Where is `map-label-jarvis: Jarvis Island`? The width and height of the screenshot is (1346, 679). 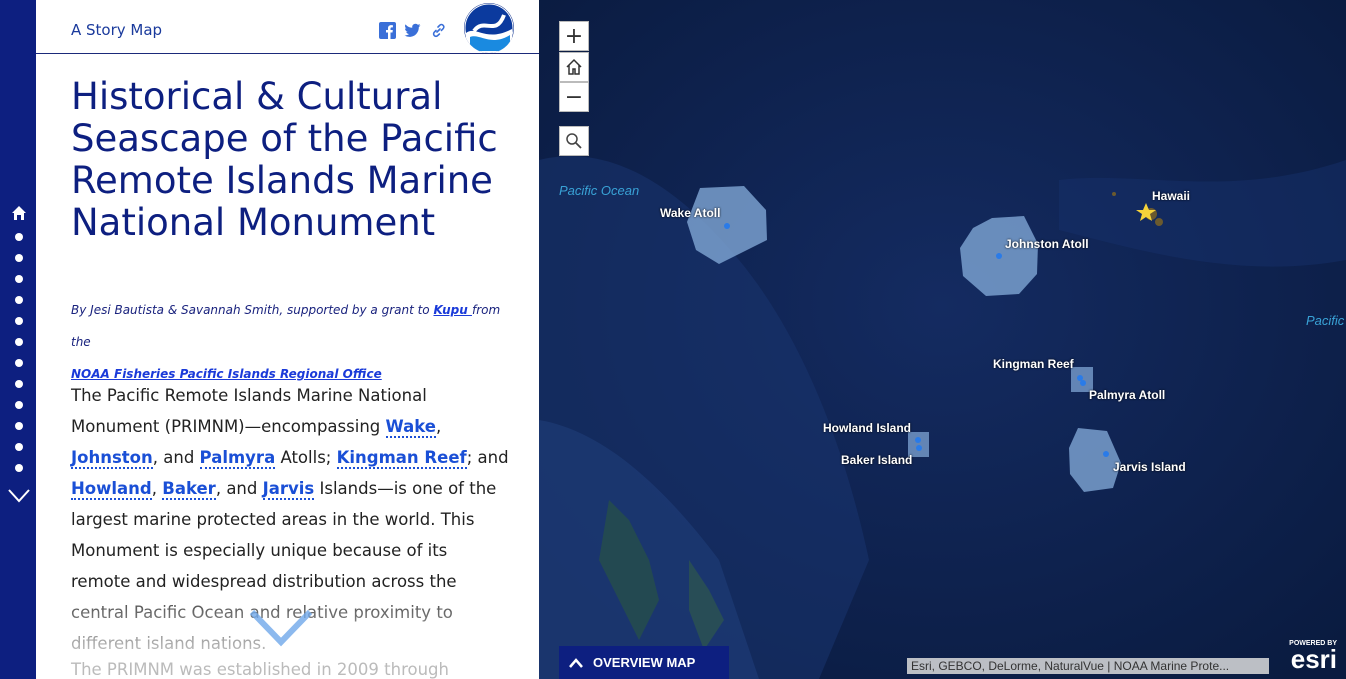 map-label-jarvis: Jarvis Island is located at coordinates (1149, 467).